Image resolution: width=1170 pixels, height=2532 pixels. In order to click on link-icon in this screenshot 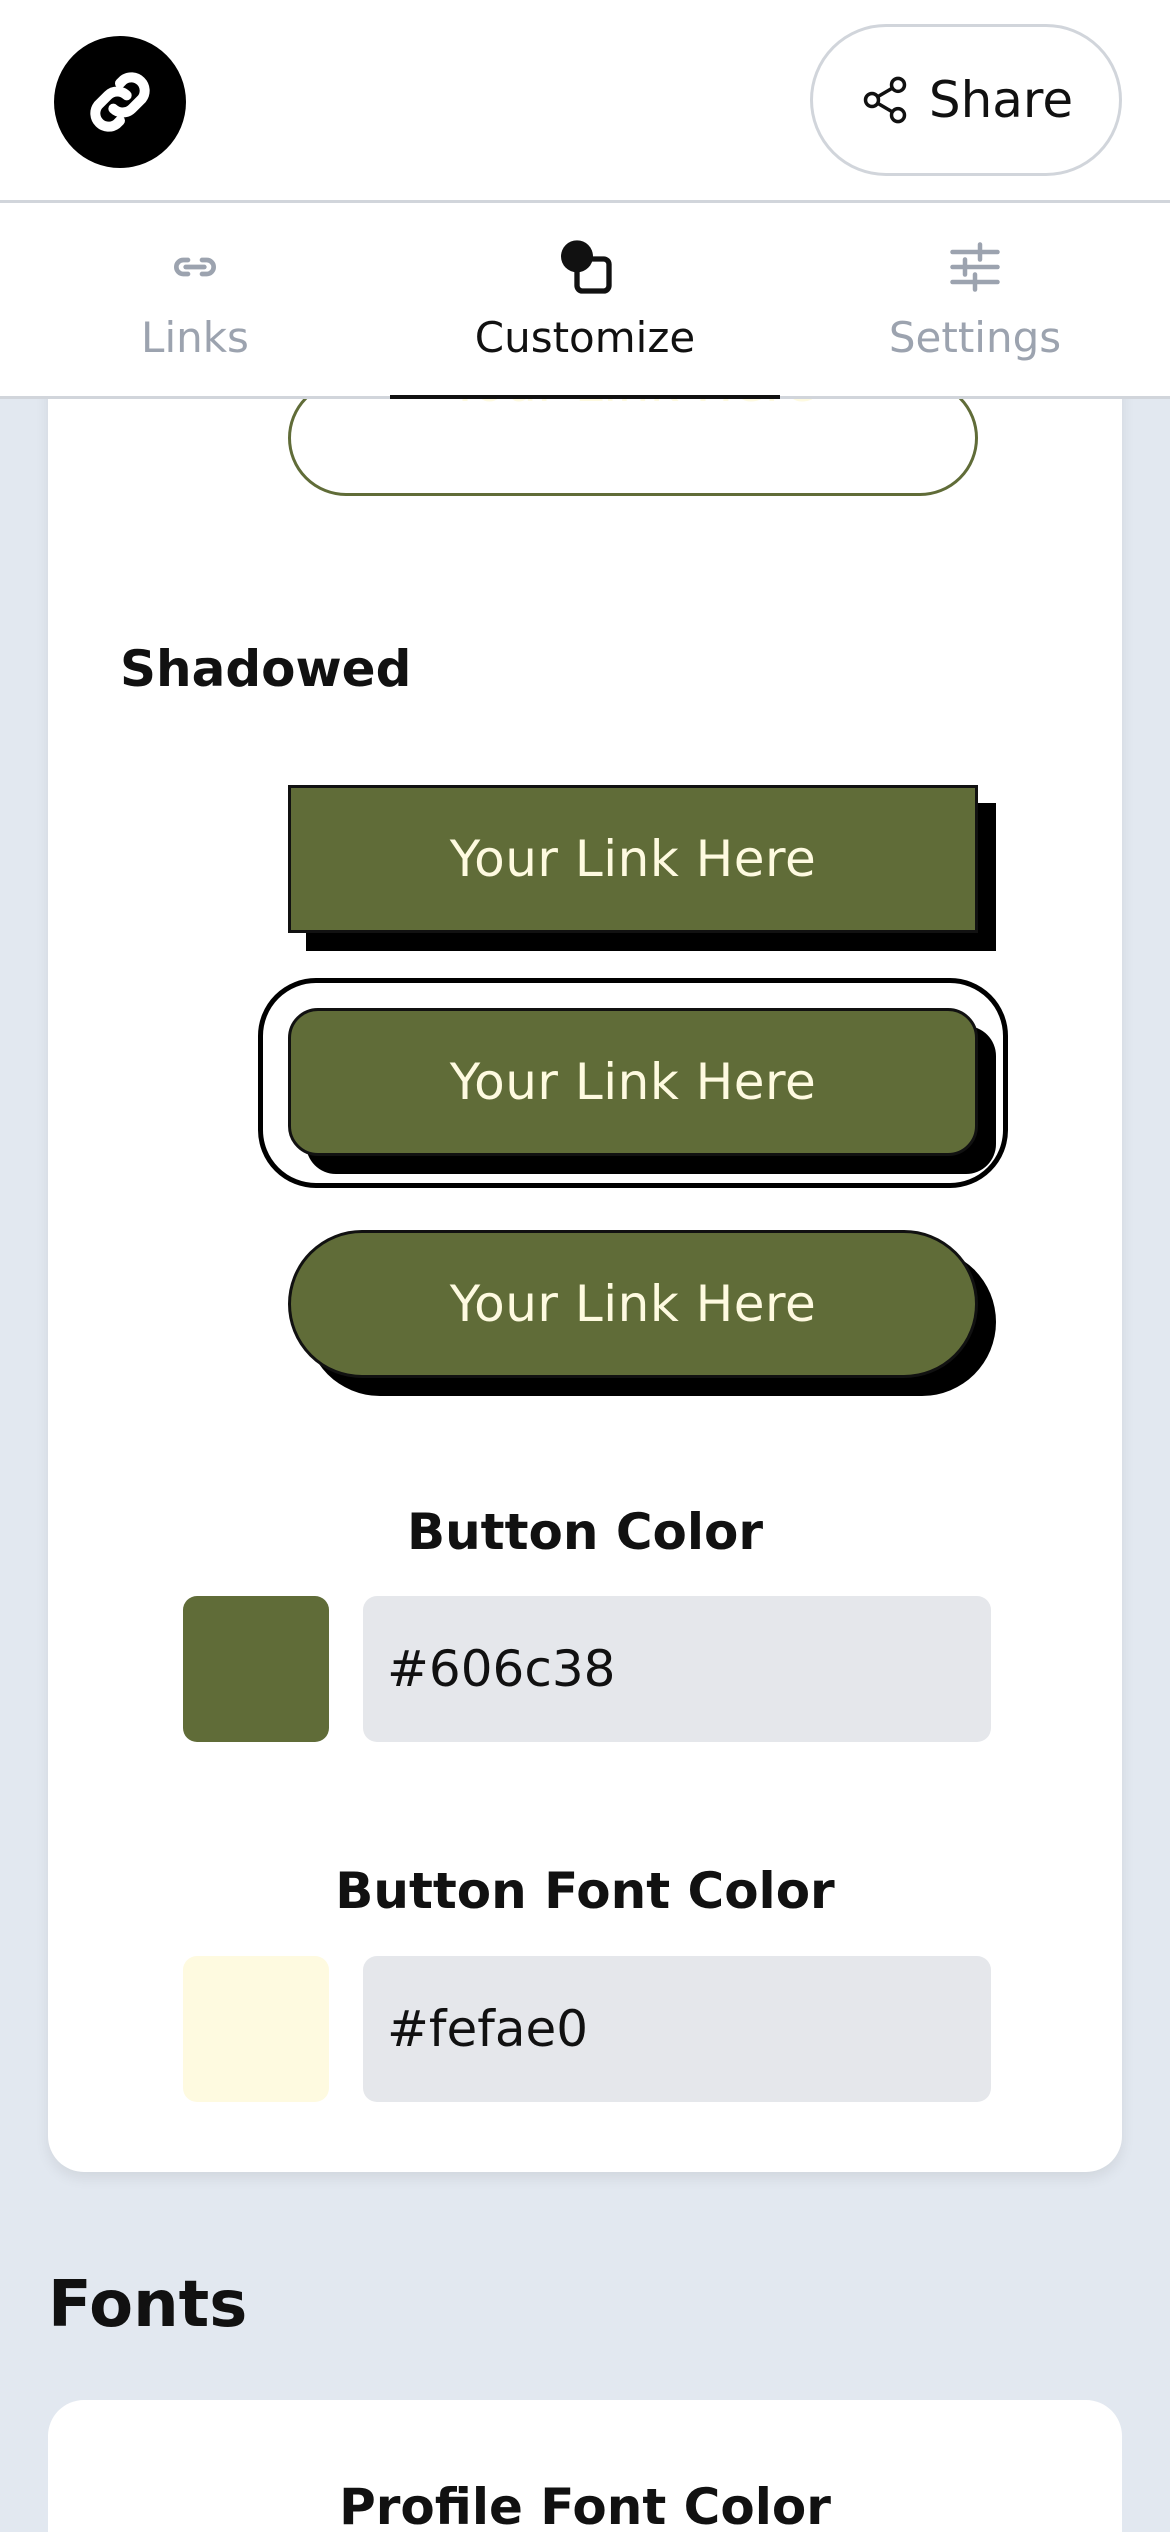, I will do `click(195, 267)`.